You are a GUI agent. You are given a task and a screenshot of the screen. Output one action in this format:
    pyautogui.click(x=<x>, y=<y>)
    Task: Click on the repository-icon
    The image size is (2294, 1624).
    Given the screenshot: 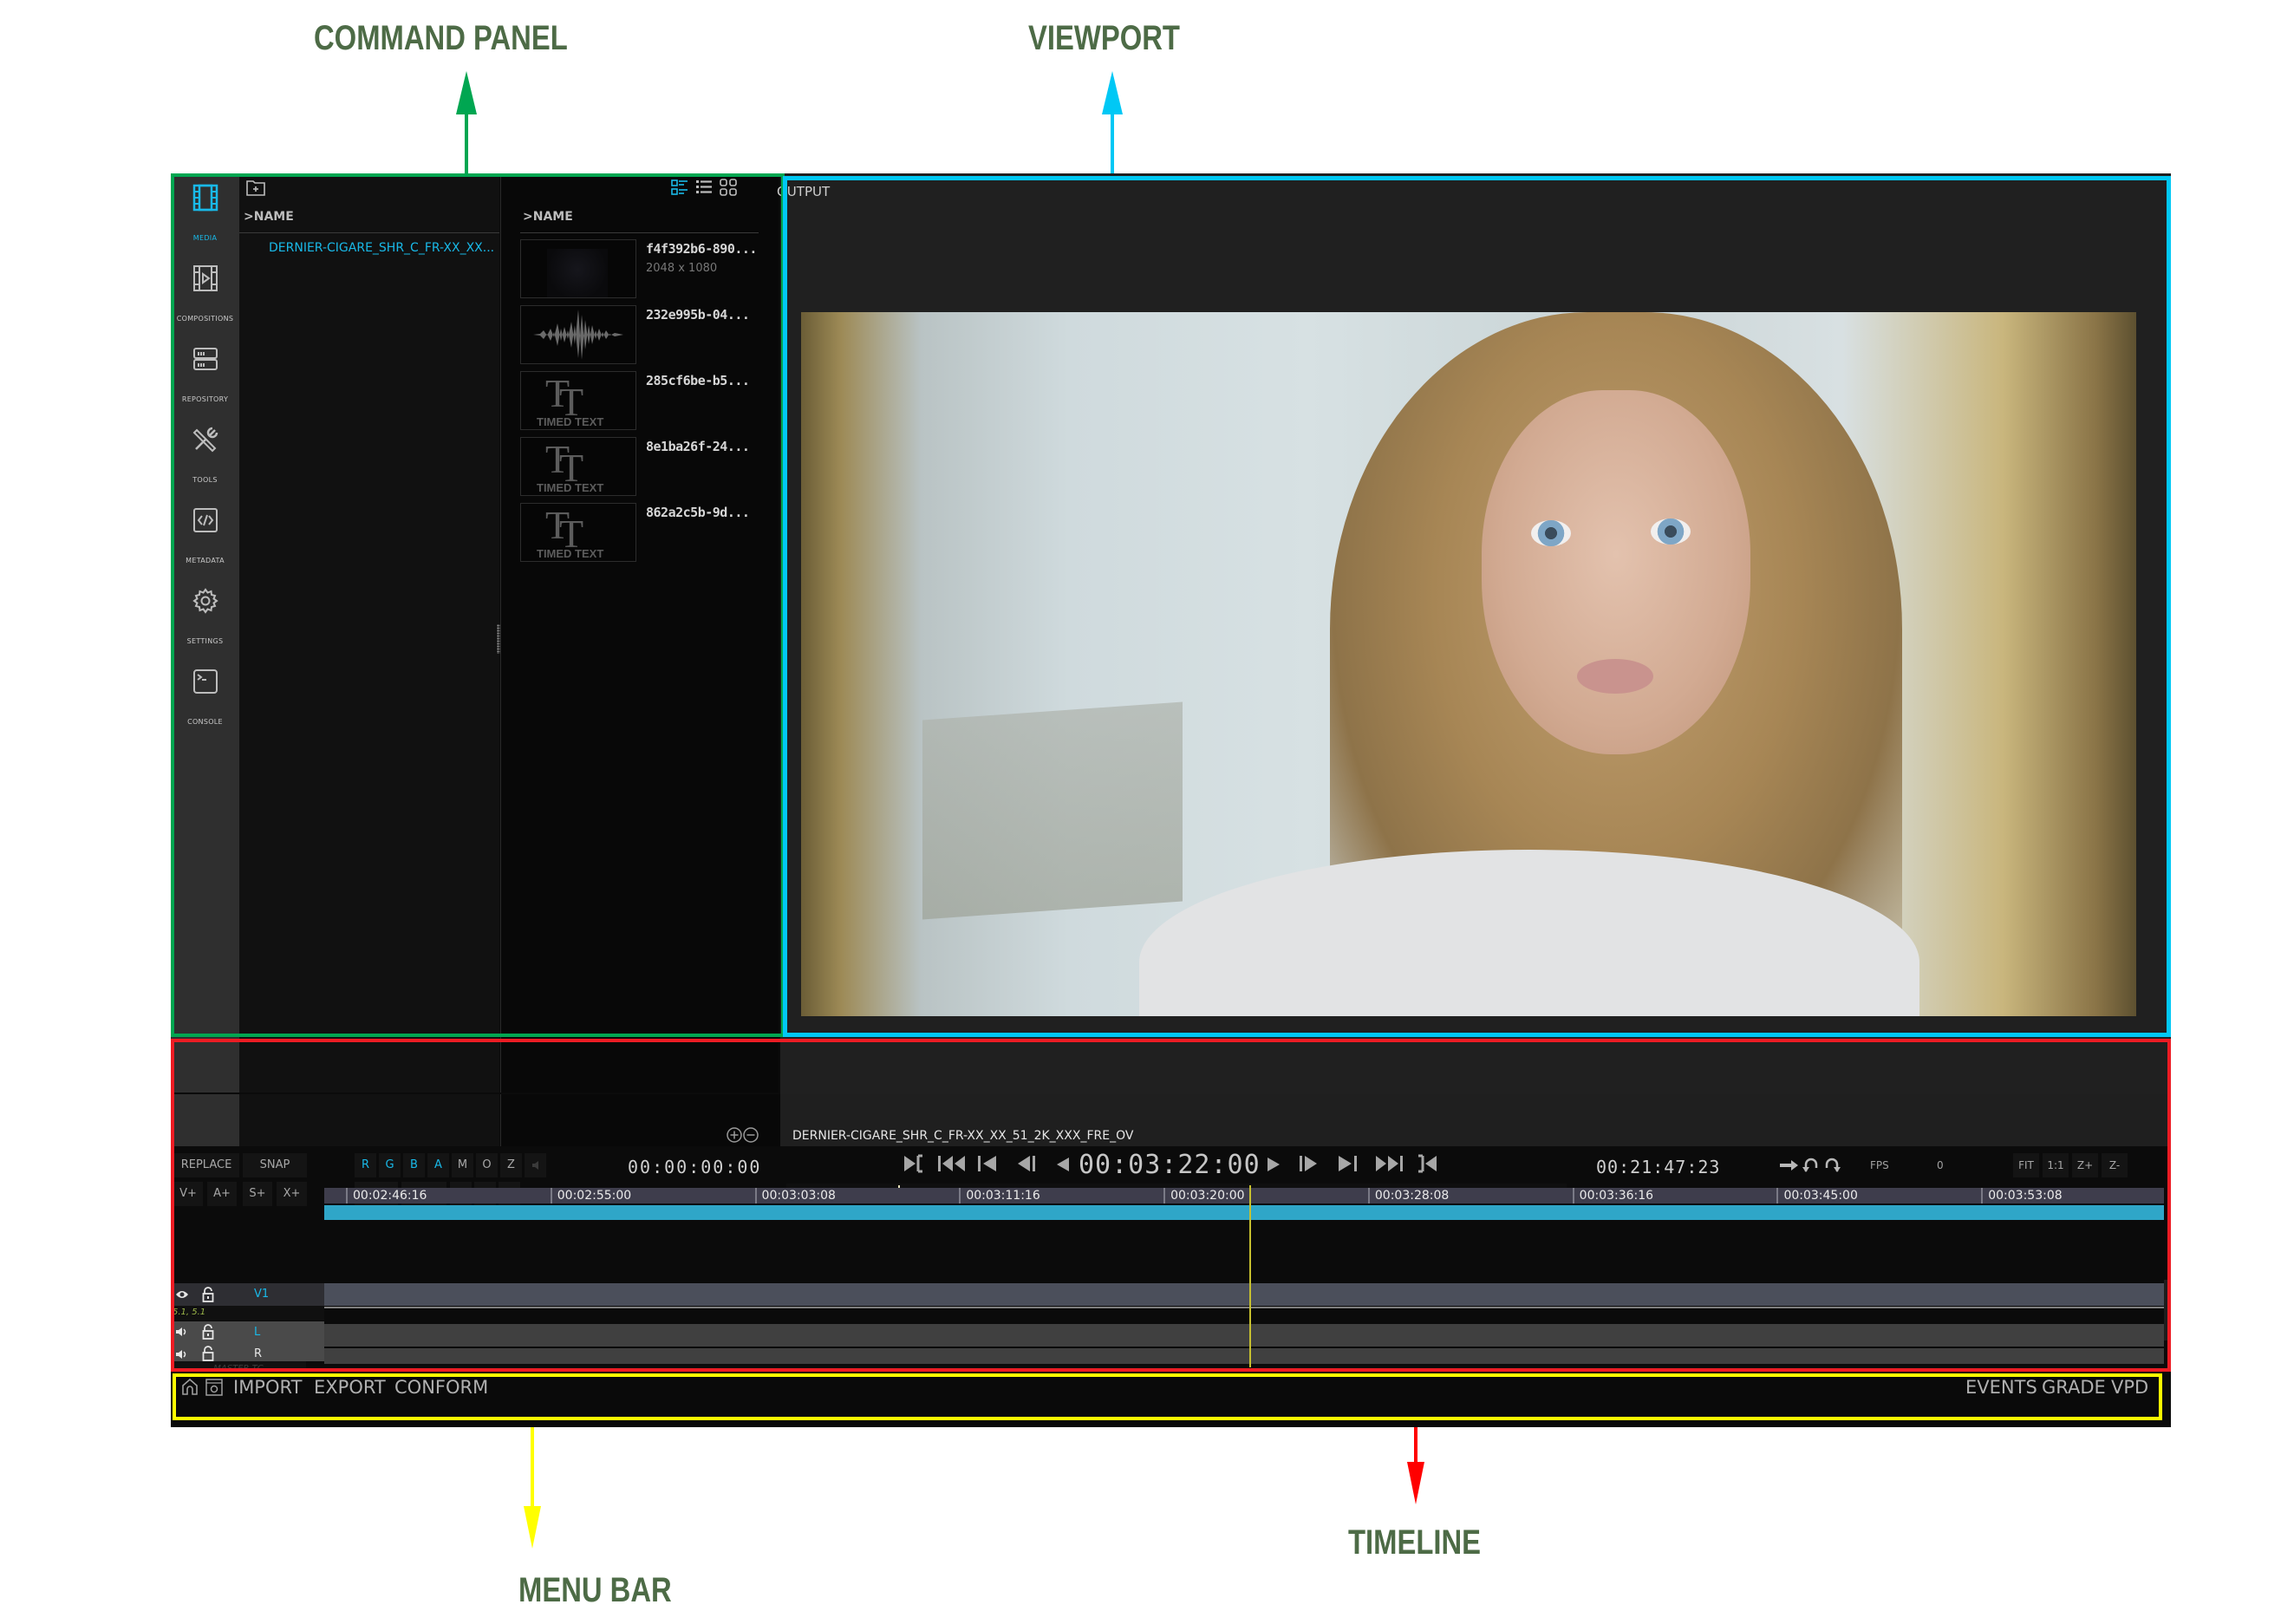 What is the action you would take?
    pyautogui.click(x=205, y=359)
    